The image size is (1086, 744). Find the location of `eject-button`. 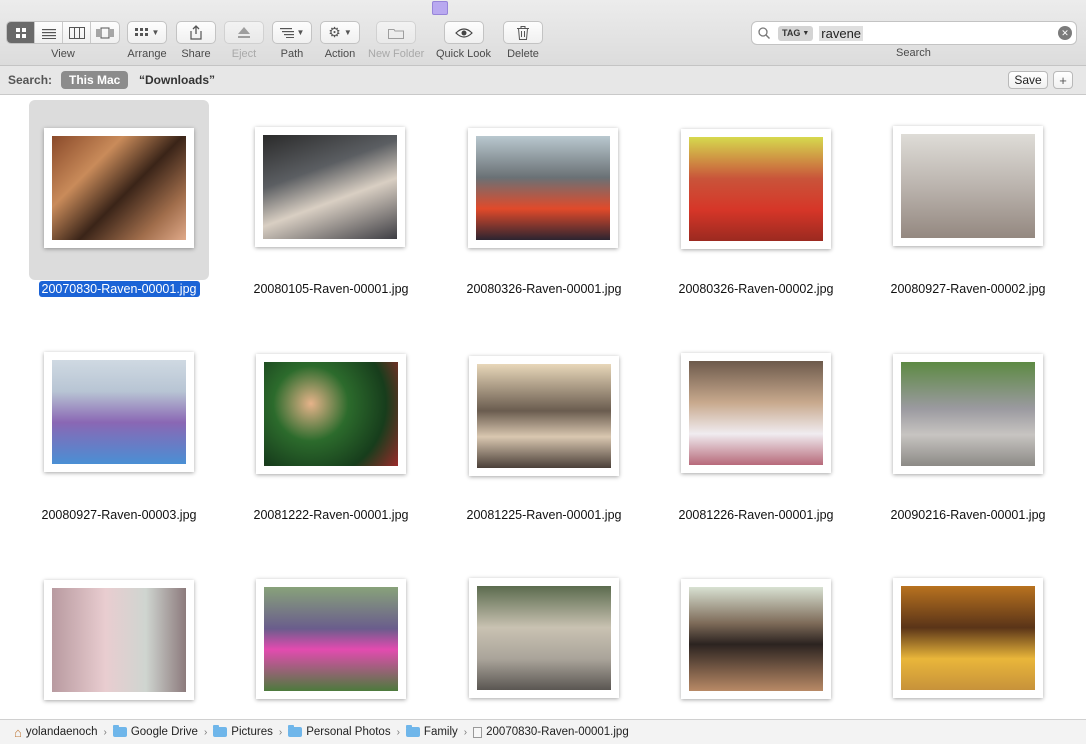

eject-button is located at coordinates (244, 32).